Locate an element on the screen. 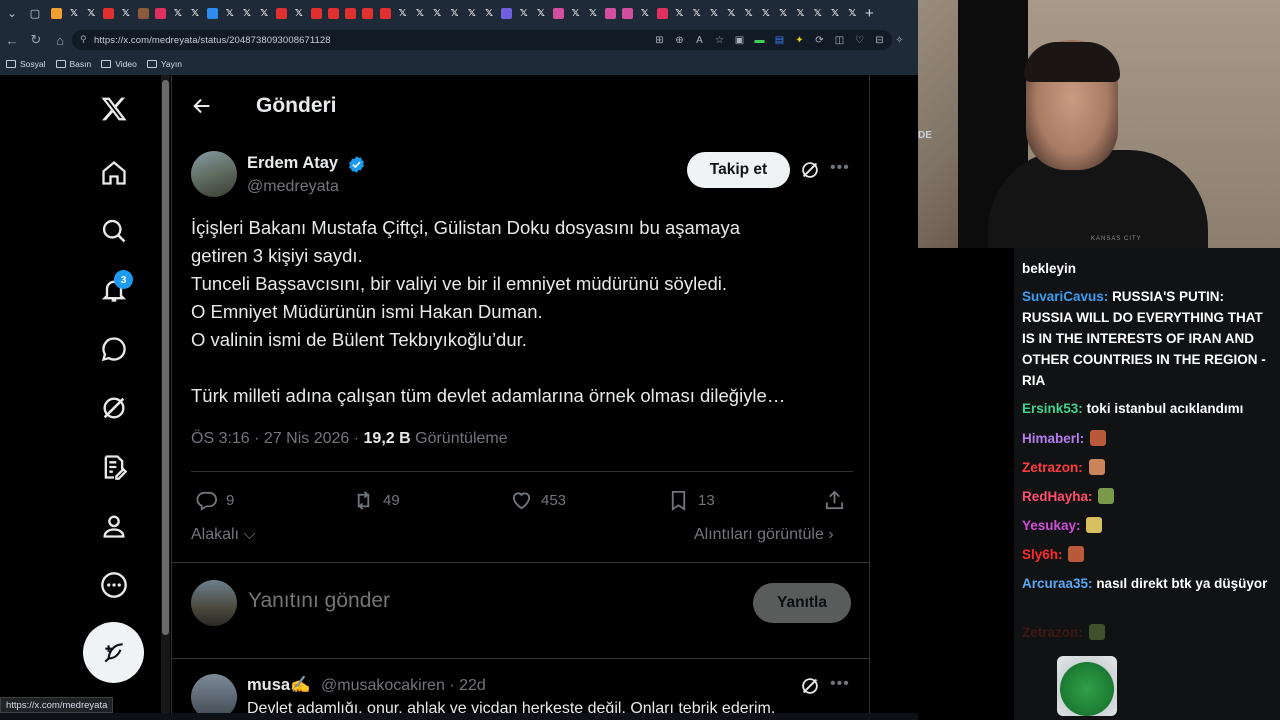  lists-icon is located at coordinates (114, 467).